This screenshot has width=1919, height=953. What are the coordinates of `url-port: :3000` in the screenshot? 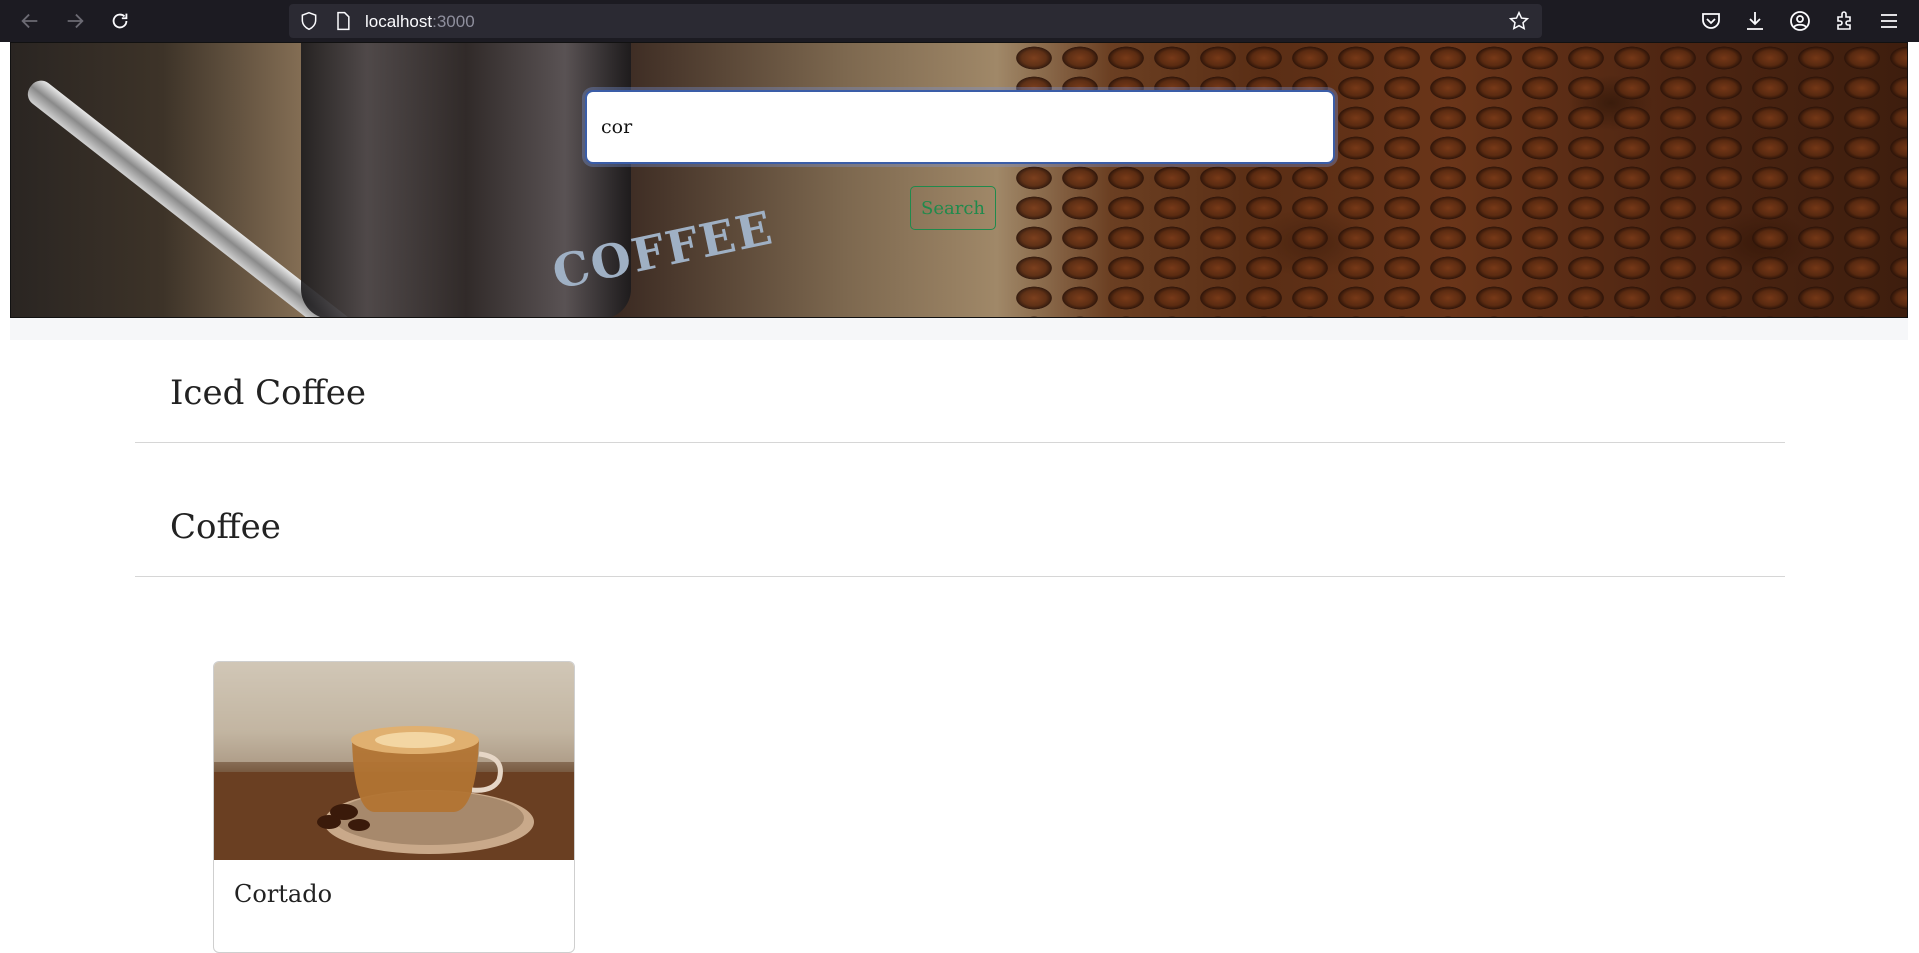 It's located at (453, 21).